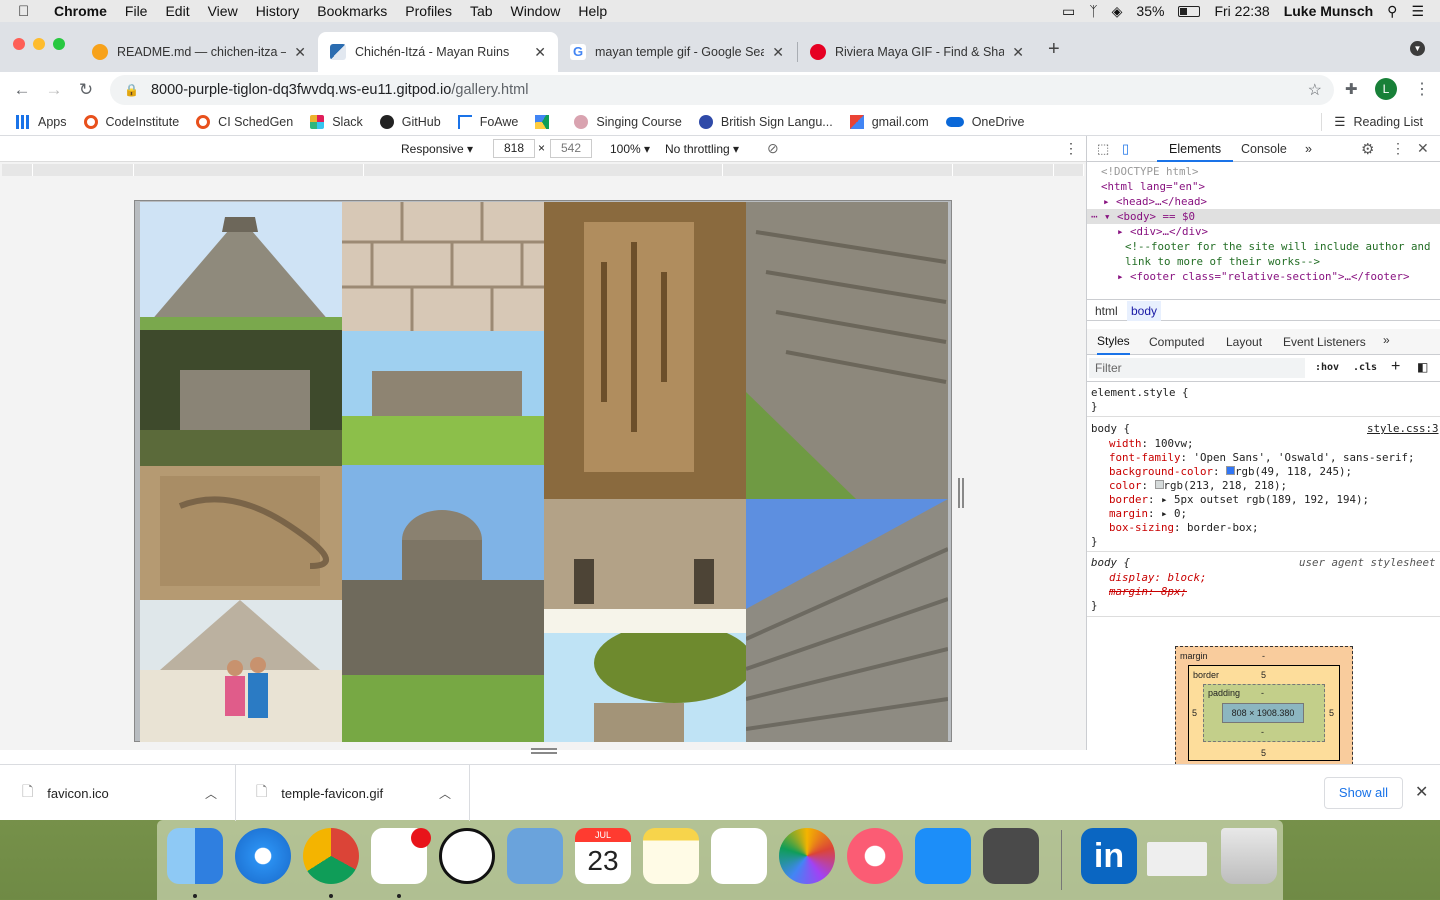 Image resolution: width=1440 pixels, height=900 pixels. I want to click on device-toolbar-menu-icon: ⋮, so click(1071, 148).